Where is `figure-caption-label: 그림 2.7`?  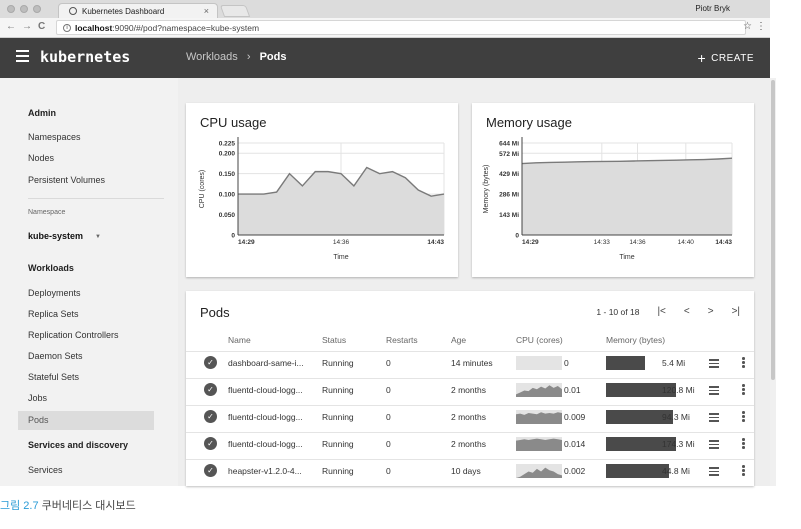
figure-caption-label: 그림 2.7 is located at coordinates (19, 506).